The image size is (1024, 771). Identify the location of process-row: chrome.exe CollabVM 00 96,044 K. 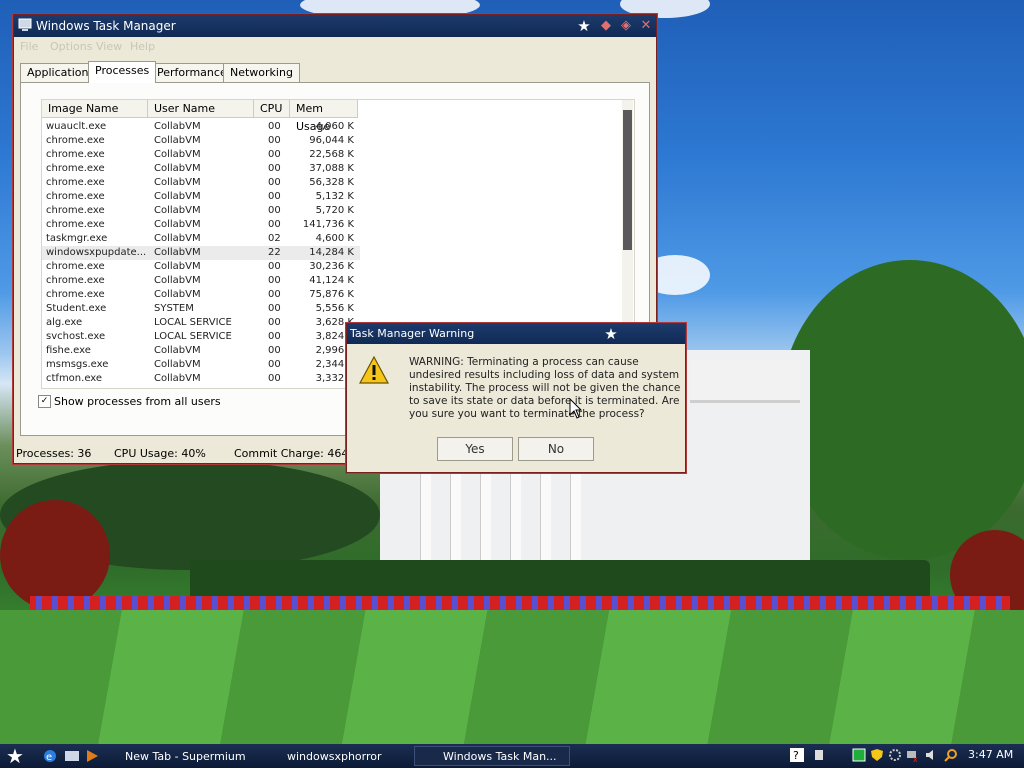
(201, 141).